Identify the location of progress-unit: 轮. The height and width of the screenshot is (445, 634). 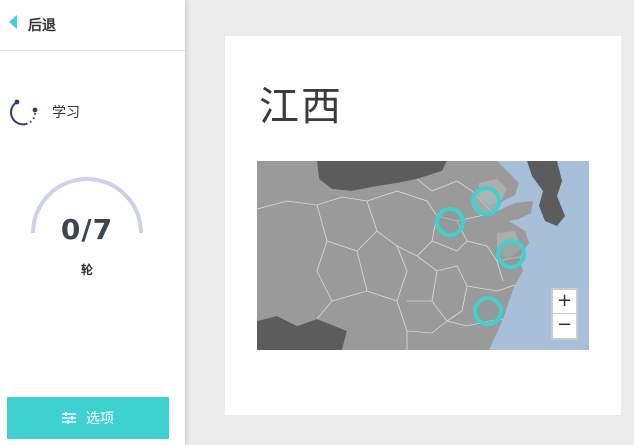
(86, 270).